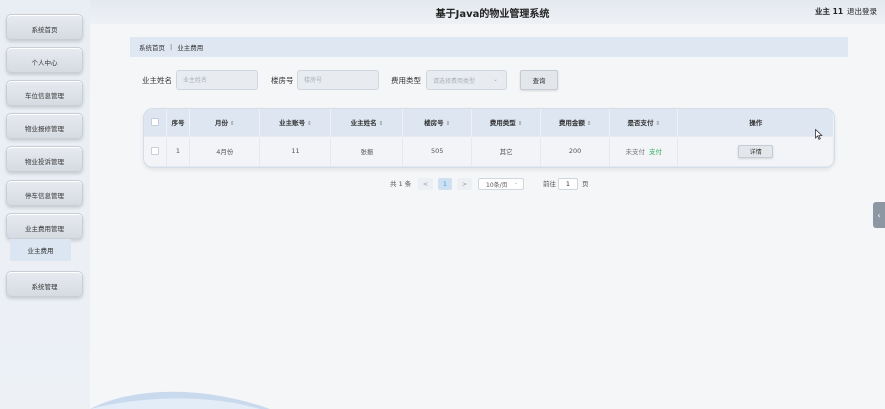 This screenshot has height=409, width=885. What do you see at coordinates (434, 123) in the screenshot?
I see `col-label: 楼房号` at bounding box center [434, 123].